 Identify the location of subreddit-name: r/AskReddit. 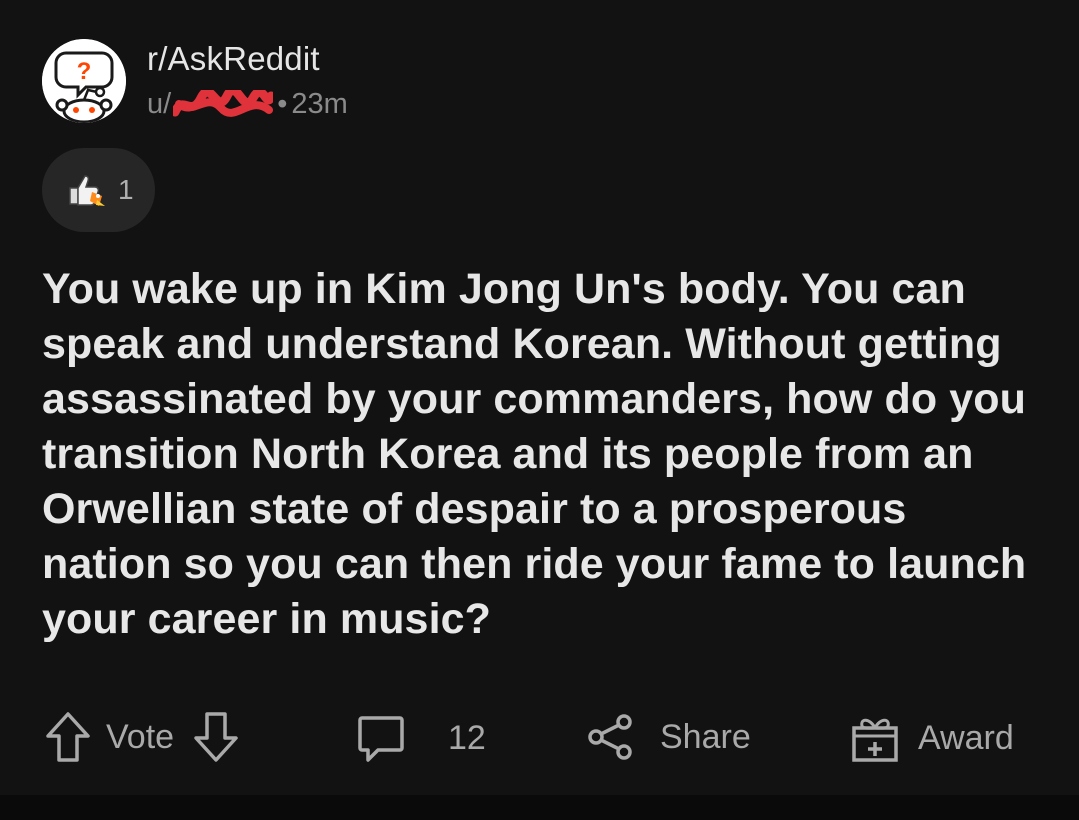
(233, 59).